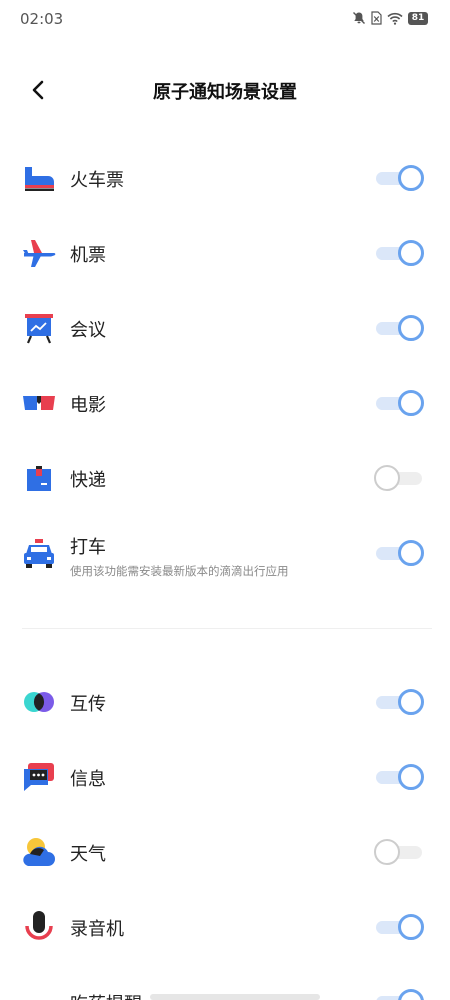 This screenshot has height=1000, width=450. What do you see at coordinates (88, 255) in the screenshot?
I see `setting-label: 机票` at bounding box center [88, 255].